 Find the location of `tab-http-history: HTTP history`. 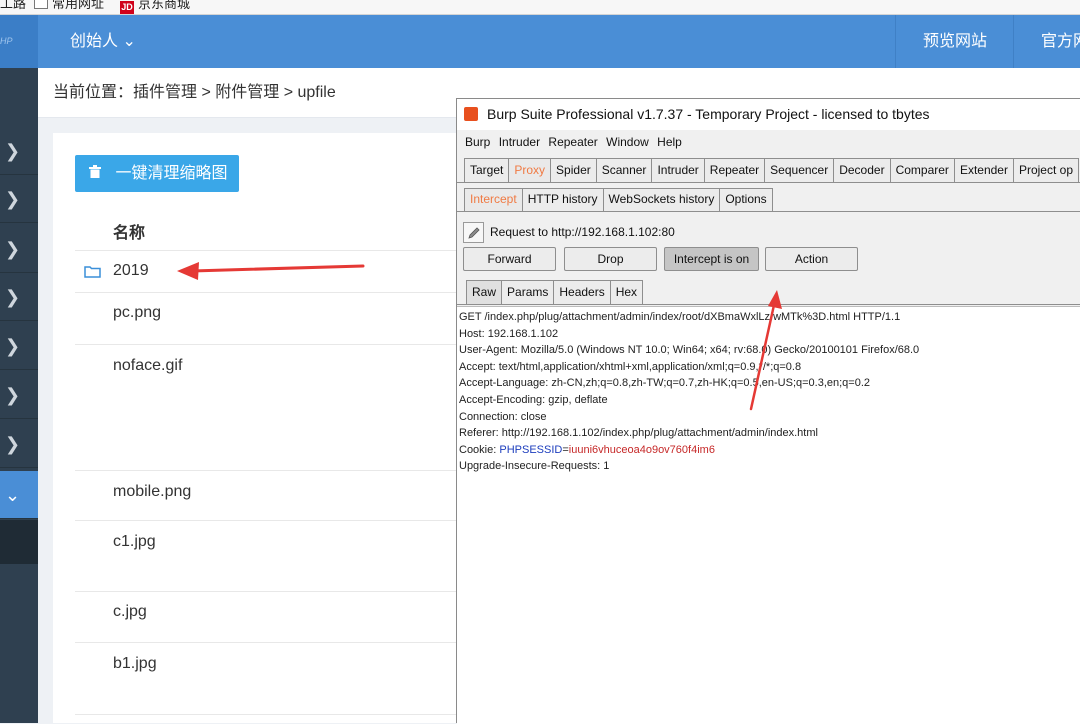

tab-http-history: HTTP history is located at coordinates (562, 199).